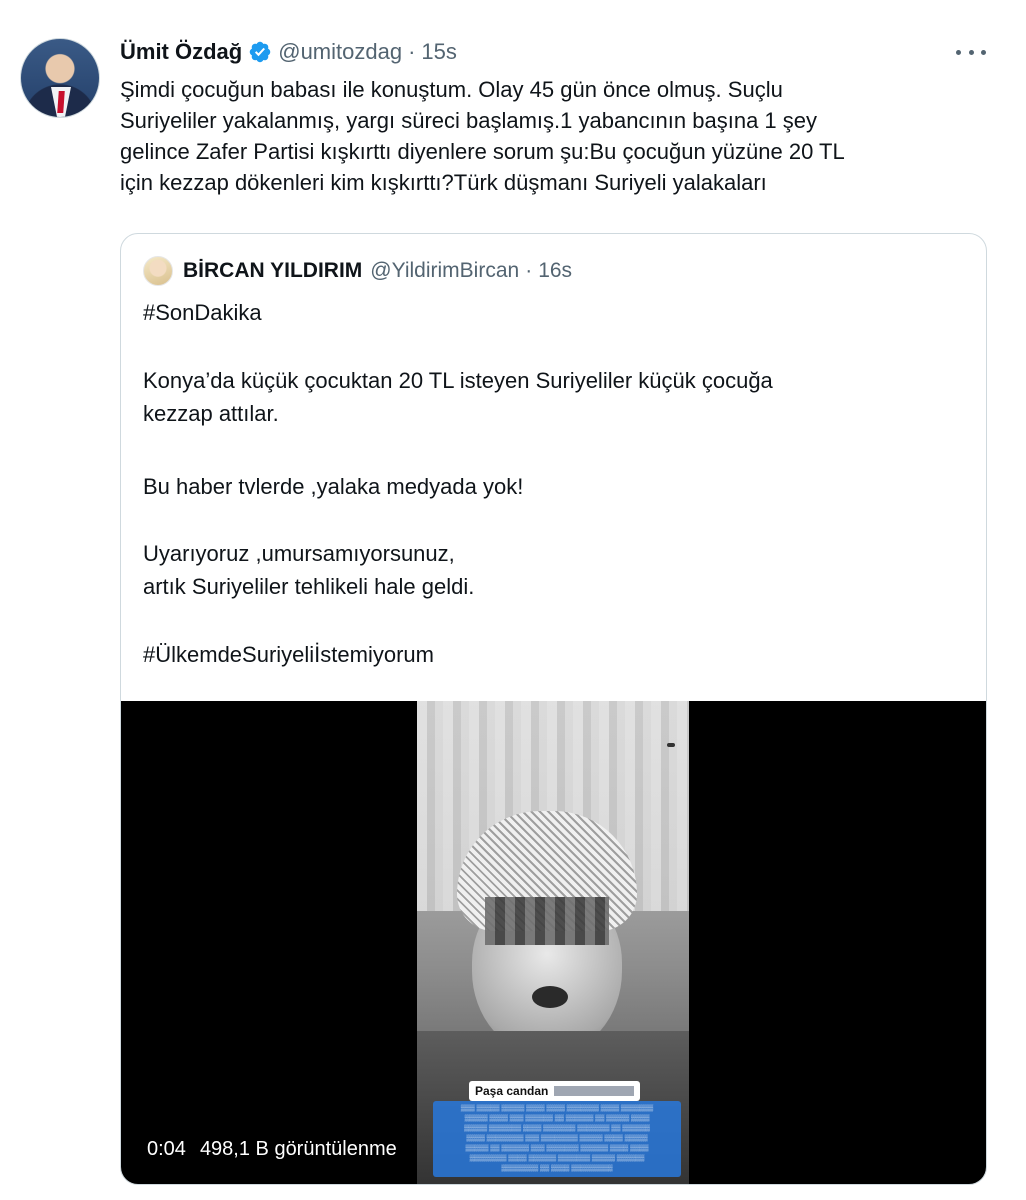 Image resolution: width=1026 pixels, height=1200 pixels. I want to click on author-avatar, so click(60, 78).